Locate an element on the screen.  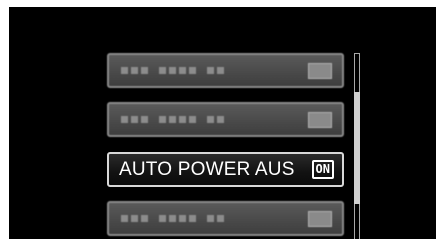
on-badge: ON is located at coordinates (322, 169).